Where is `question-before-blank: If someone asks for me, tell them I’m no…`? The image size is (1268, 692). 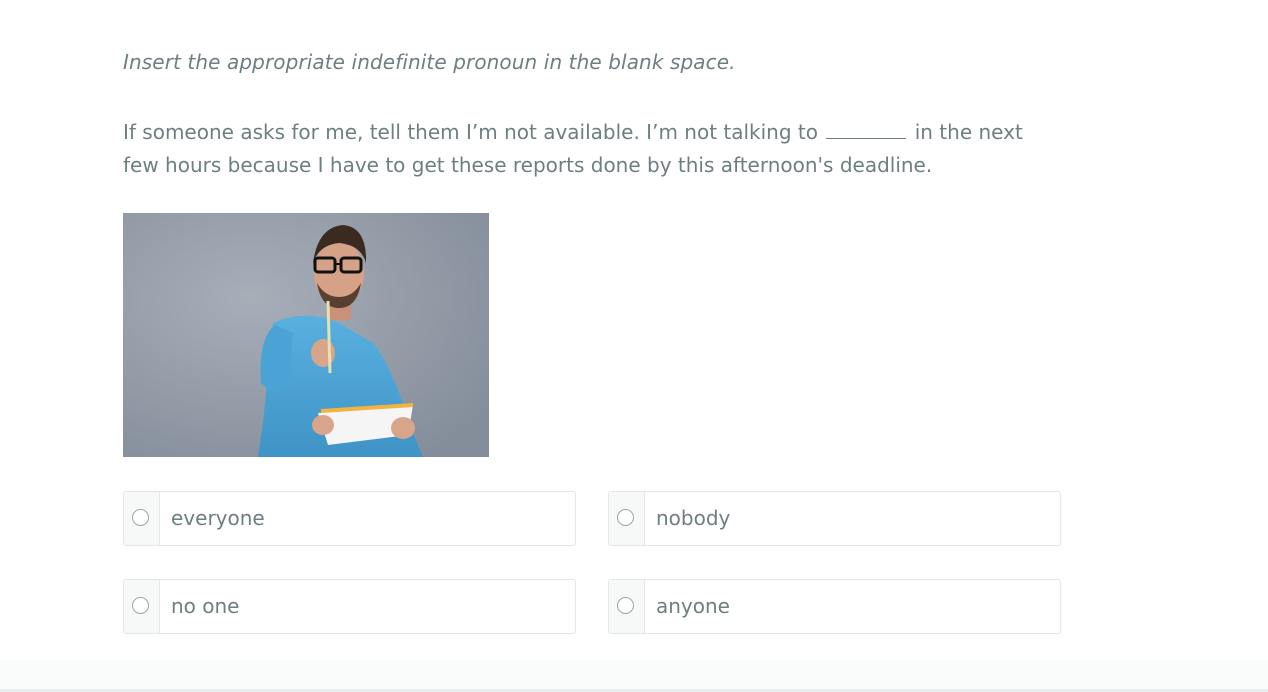
question-before-blank: If someone asks for me, tell them I’m no… is located at coordinates (470, 132).